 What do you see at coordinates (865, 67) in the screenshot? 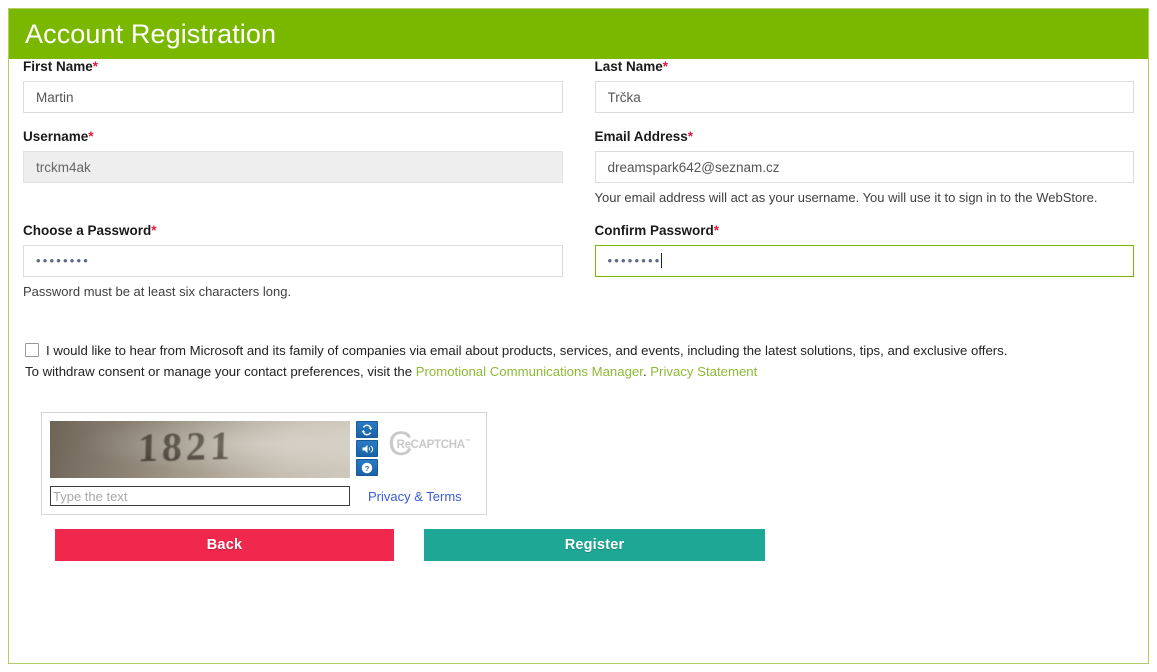
I see `last-name-label: Last Name*` at bounding box center [865, 67].